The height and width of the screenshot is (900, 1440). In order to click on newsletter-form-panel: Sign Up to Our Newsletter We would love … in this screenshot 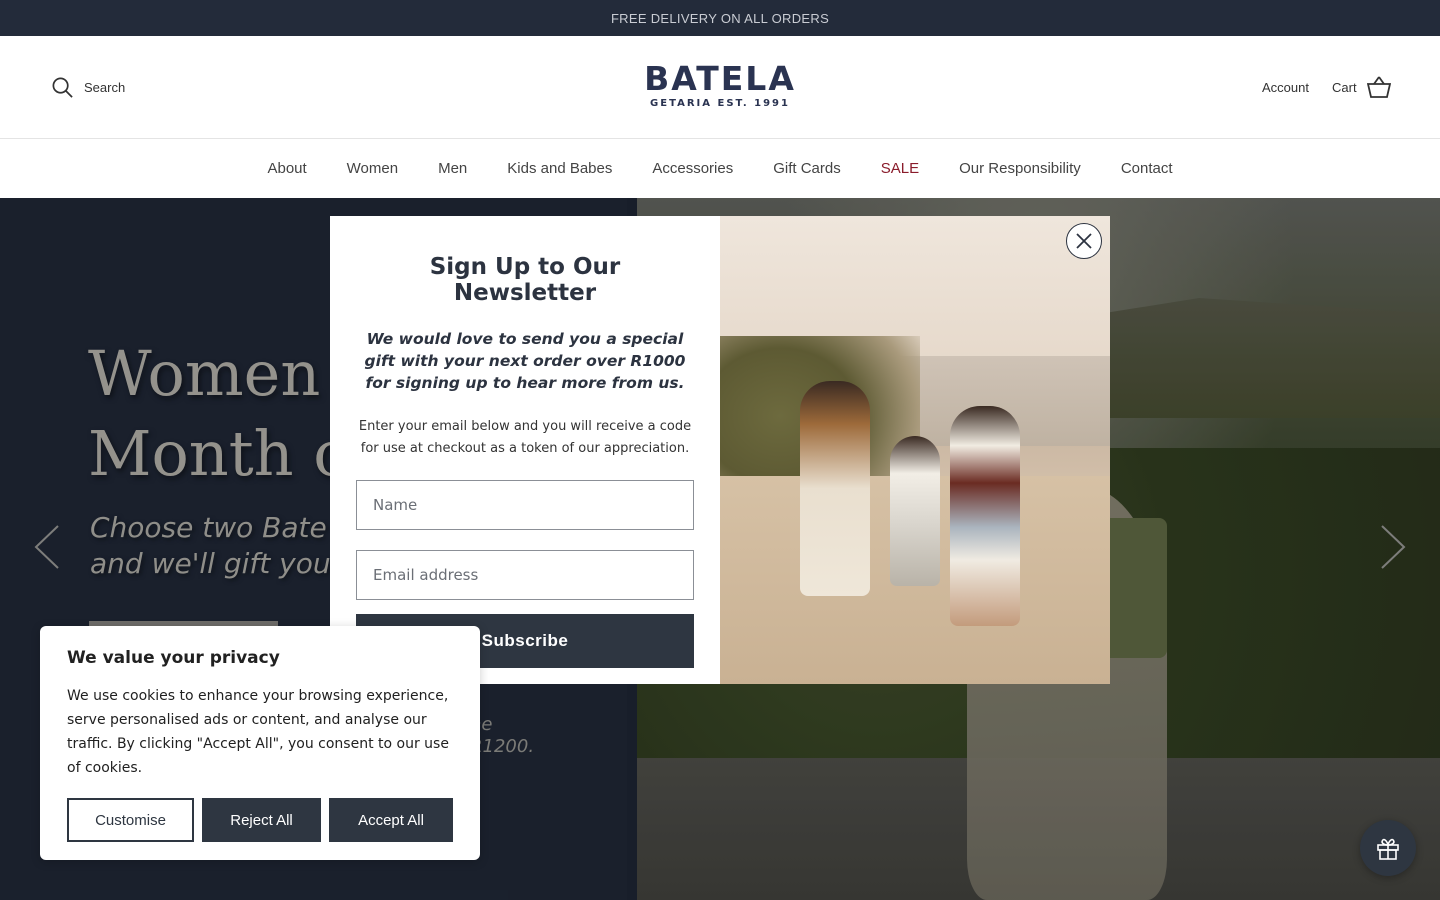, I will do `click(525, 450)`.